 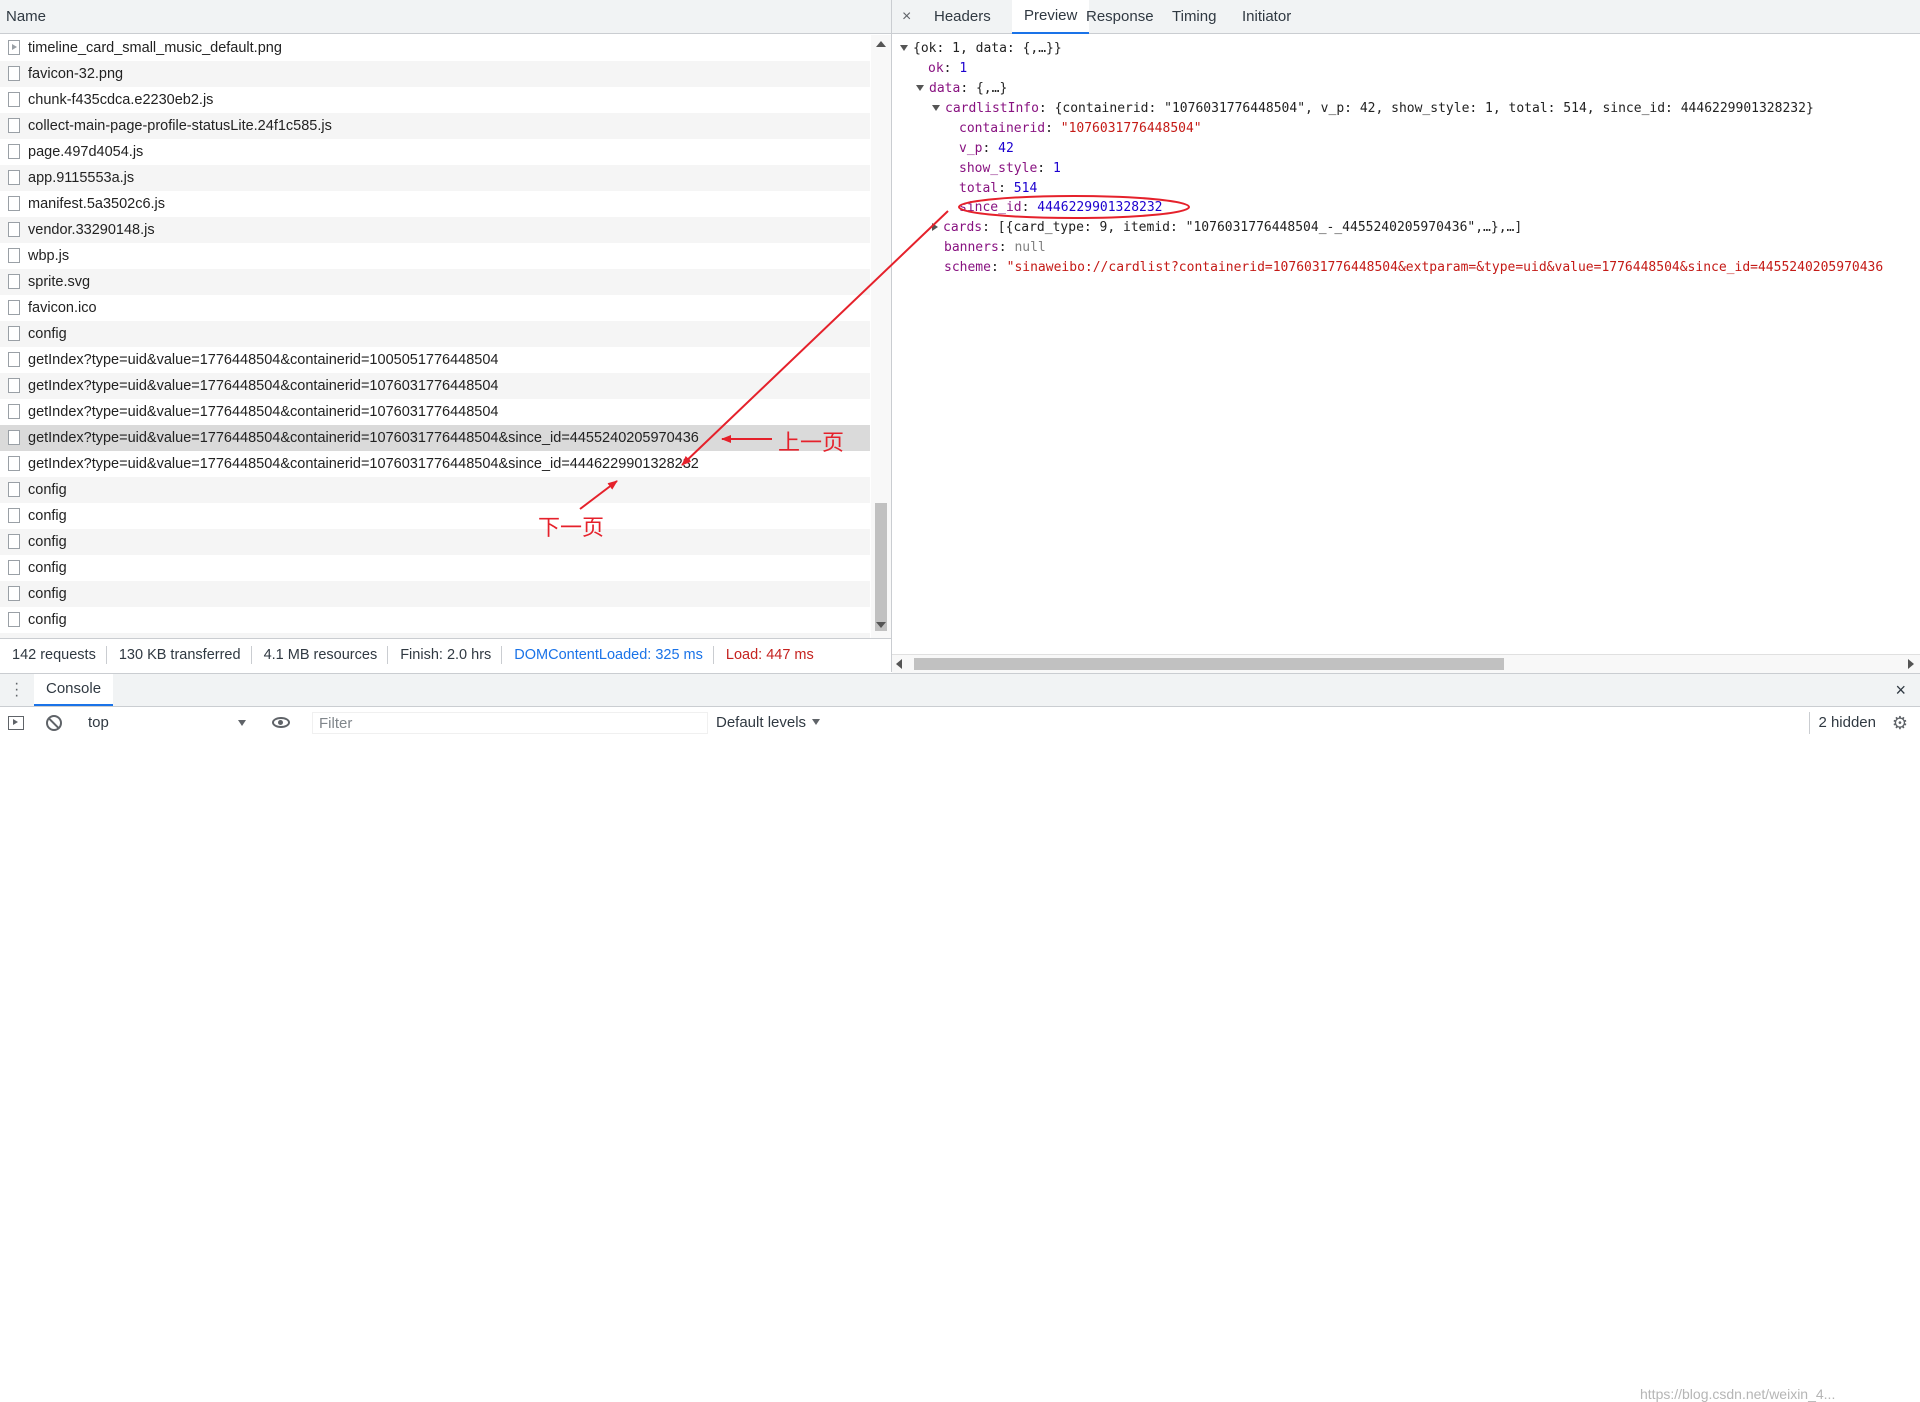 What do you see at coordinates (435, 178) in the screenshot?
I see `request-row: app.9115553a.js` at bounding box center [435, 178].